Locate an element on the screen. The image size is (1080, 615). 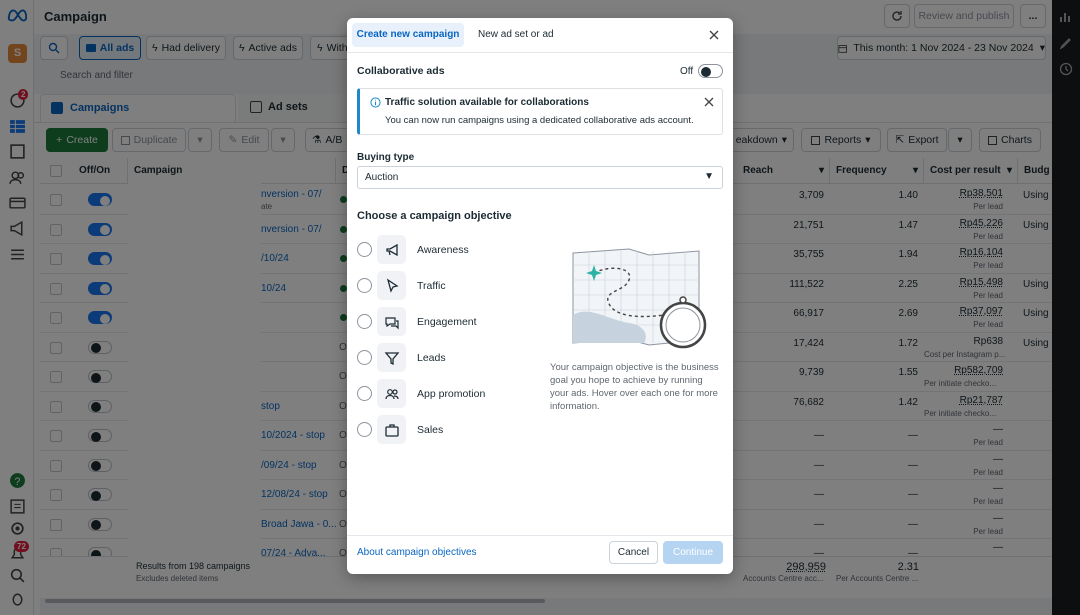
collab-ads-state: Off is located at coordinates (687, 71).